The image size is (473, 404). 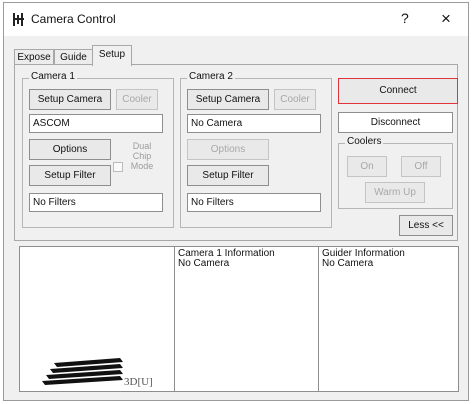 I want to click on camera1-info-value: No Camera, so click(x=204, y=263).